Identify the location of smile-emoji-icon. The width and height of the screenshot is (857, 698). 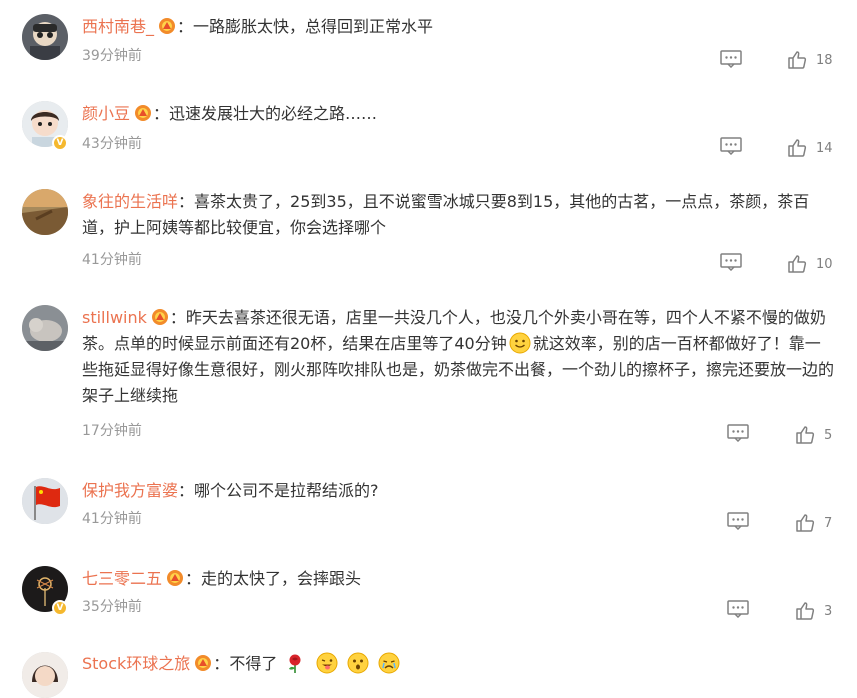
(520, 343).